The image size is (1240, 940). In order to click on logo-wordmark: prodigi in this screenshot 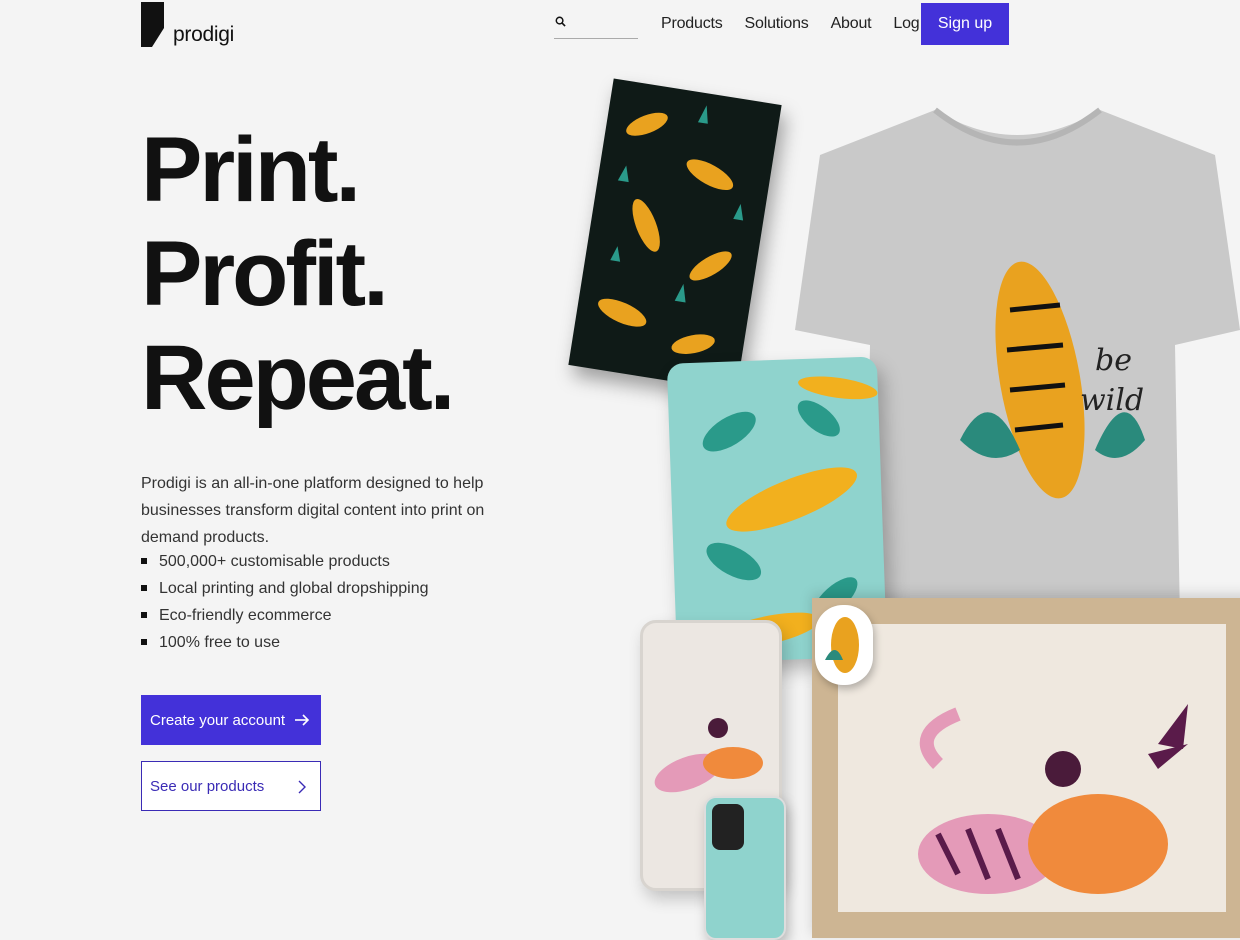, I will do `click(203, 34)`.